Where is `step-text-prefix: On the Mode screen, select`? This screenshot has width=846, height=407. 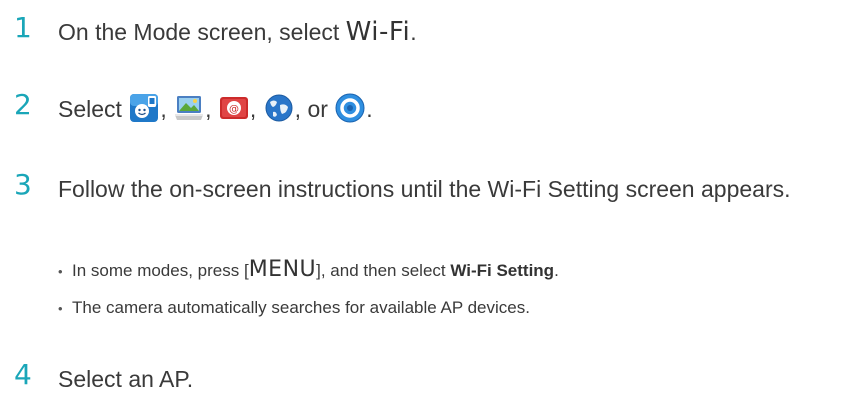 step-text-prefix: On the Mode screen, select is located at coordinates (202, 32).